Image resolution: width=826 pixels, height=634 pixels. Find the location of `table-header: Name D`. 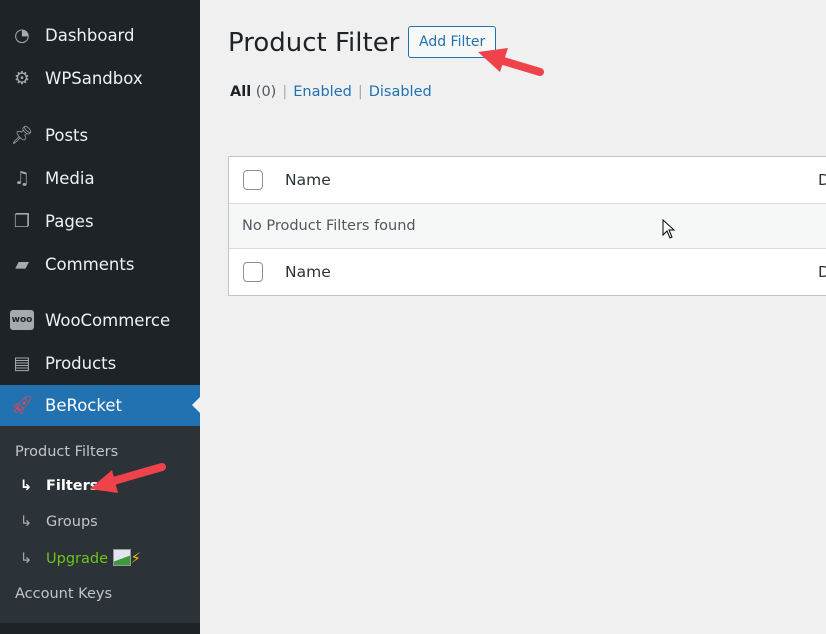

table-header: Name D is located at coordinates (527, 180).